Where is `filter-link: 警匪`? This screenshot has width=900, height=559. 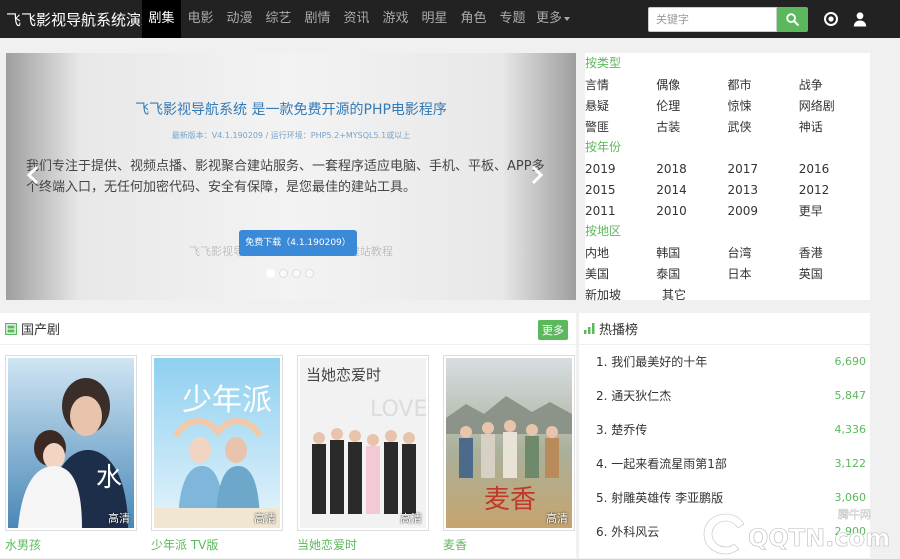 filter-link: 警匪 is located at coordinates (620, 127).